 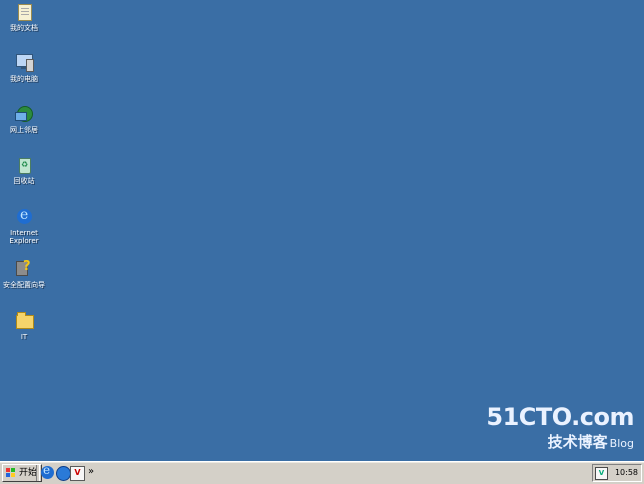 What do you see at coordinates (11, 473) in the screenshot?
I see `windows-logo-icon` at bounding box center [11, 473].